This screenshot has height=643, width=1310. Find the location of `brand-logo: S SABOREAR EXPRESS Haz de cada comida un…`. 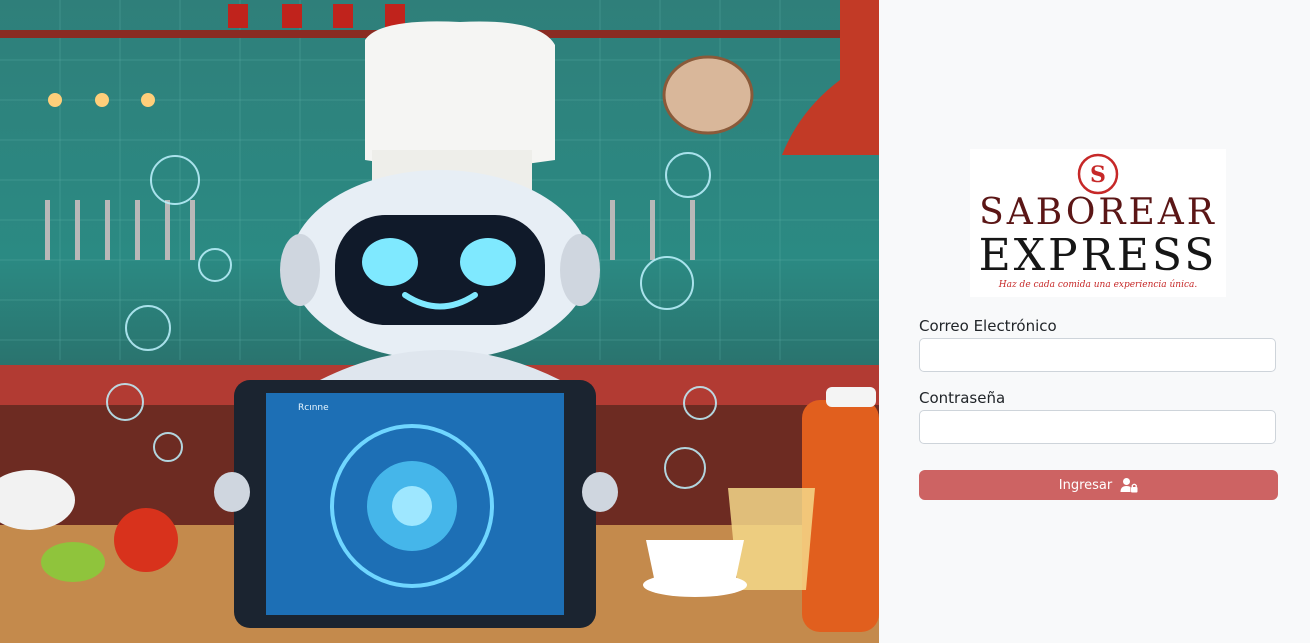

brand-logo: S SABOREAR EXPRESS Haz de cada comida un… is located at coordinates (1098, 223).